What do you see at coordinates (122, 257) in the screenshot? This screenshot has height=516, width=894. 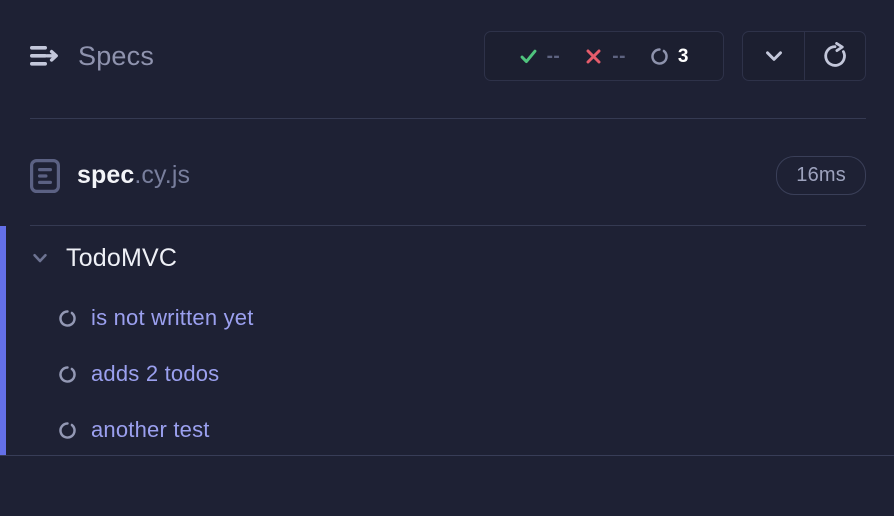 I see `suite-title: TodoMVC` at bounding box center [122, 257].